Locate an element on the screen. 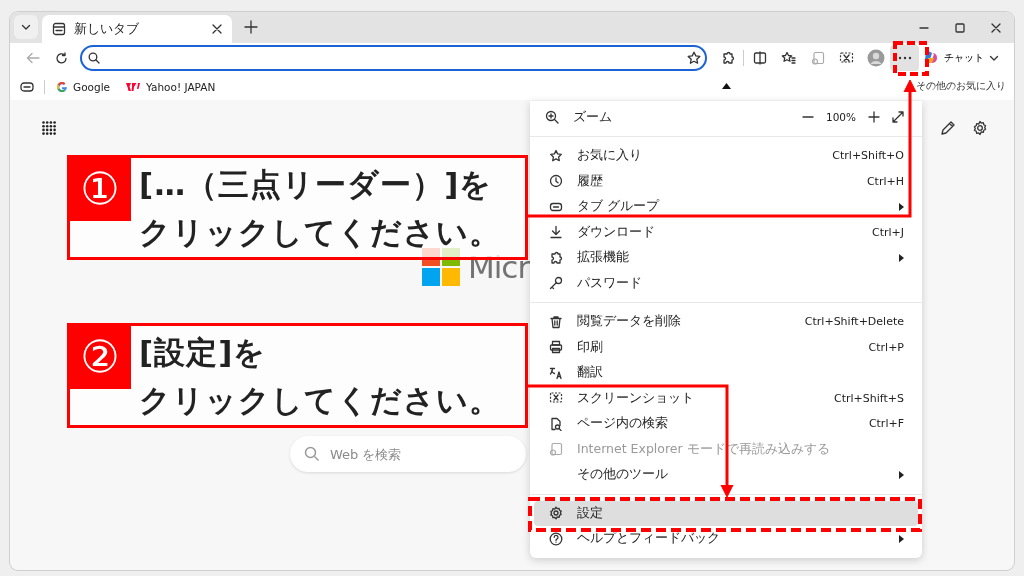  split-screen-icon is located at coordinates (759, 58).